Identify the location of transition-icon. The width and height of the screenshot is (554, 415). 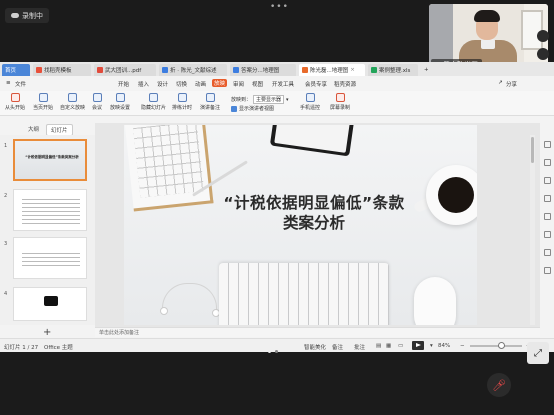
(547, 198).